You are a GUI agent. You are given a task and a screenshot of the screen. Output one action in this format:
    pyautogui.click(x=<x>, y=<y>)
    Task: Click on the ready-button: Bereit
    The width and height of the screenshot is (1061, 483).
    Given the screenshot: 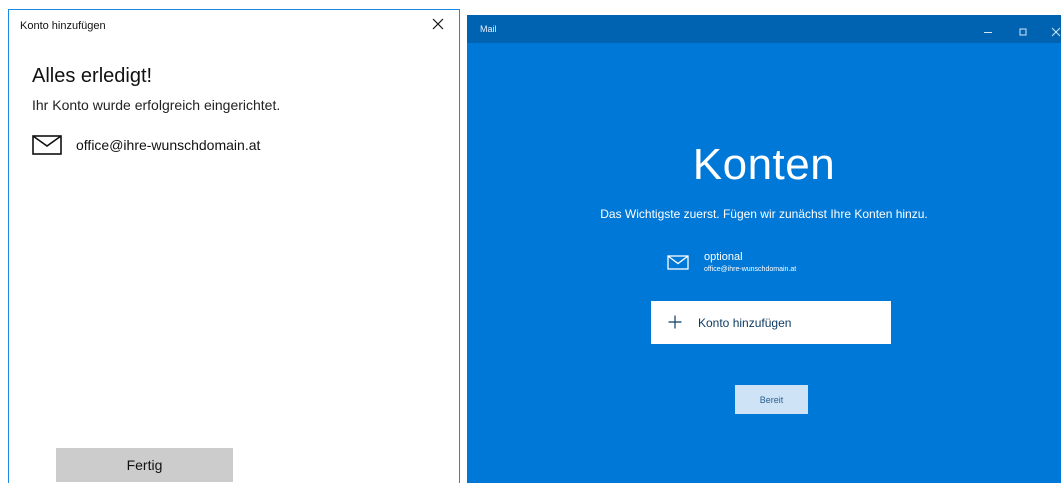 What is the action you would take?
    pyautogui.click(x=771, y=399)
    